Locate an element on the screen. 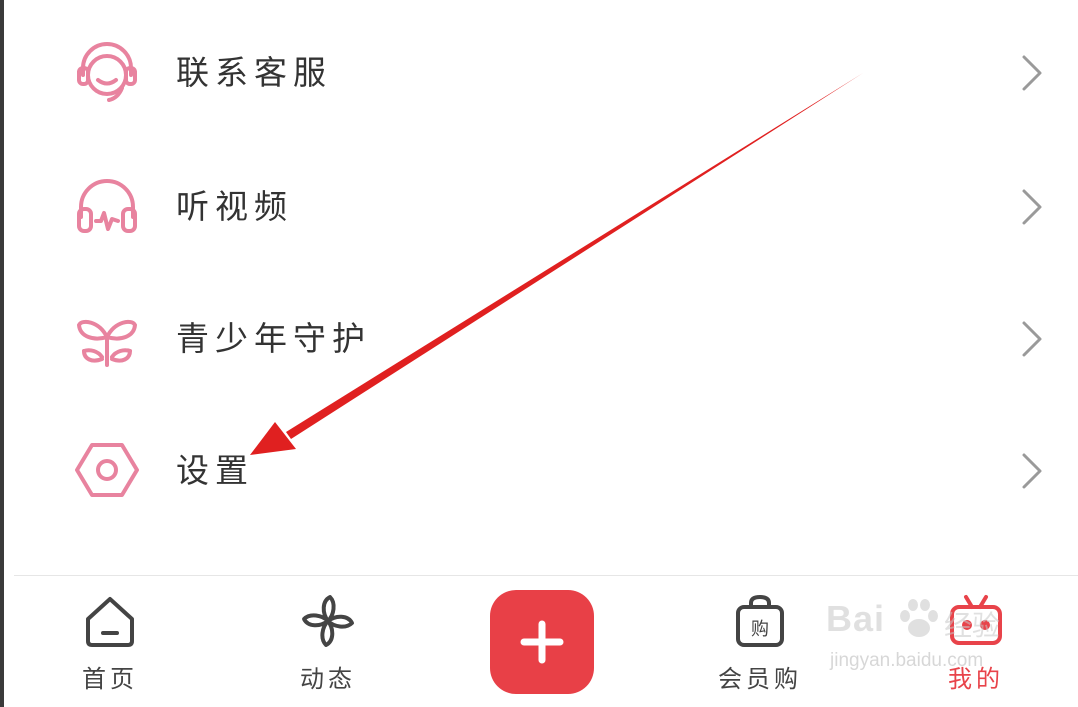 Image resolution: width=1078 pixels, height=707 pixels. plus-icon is located at coordinates (542, 642).